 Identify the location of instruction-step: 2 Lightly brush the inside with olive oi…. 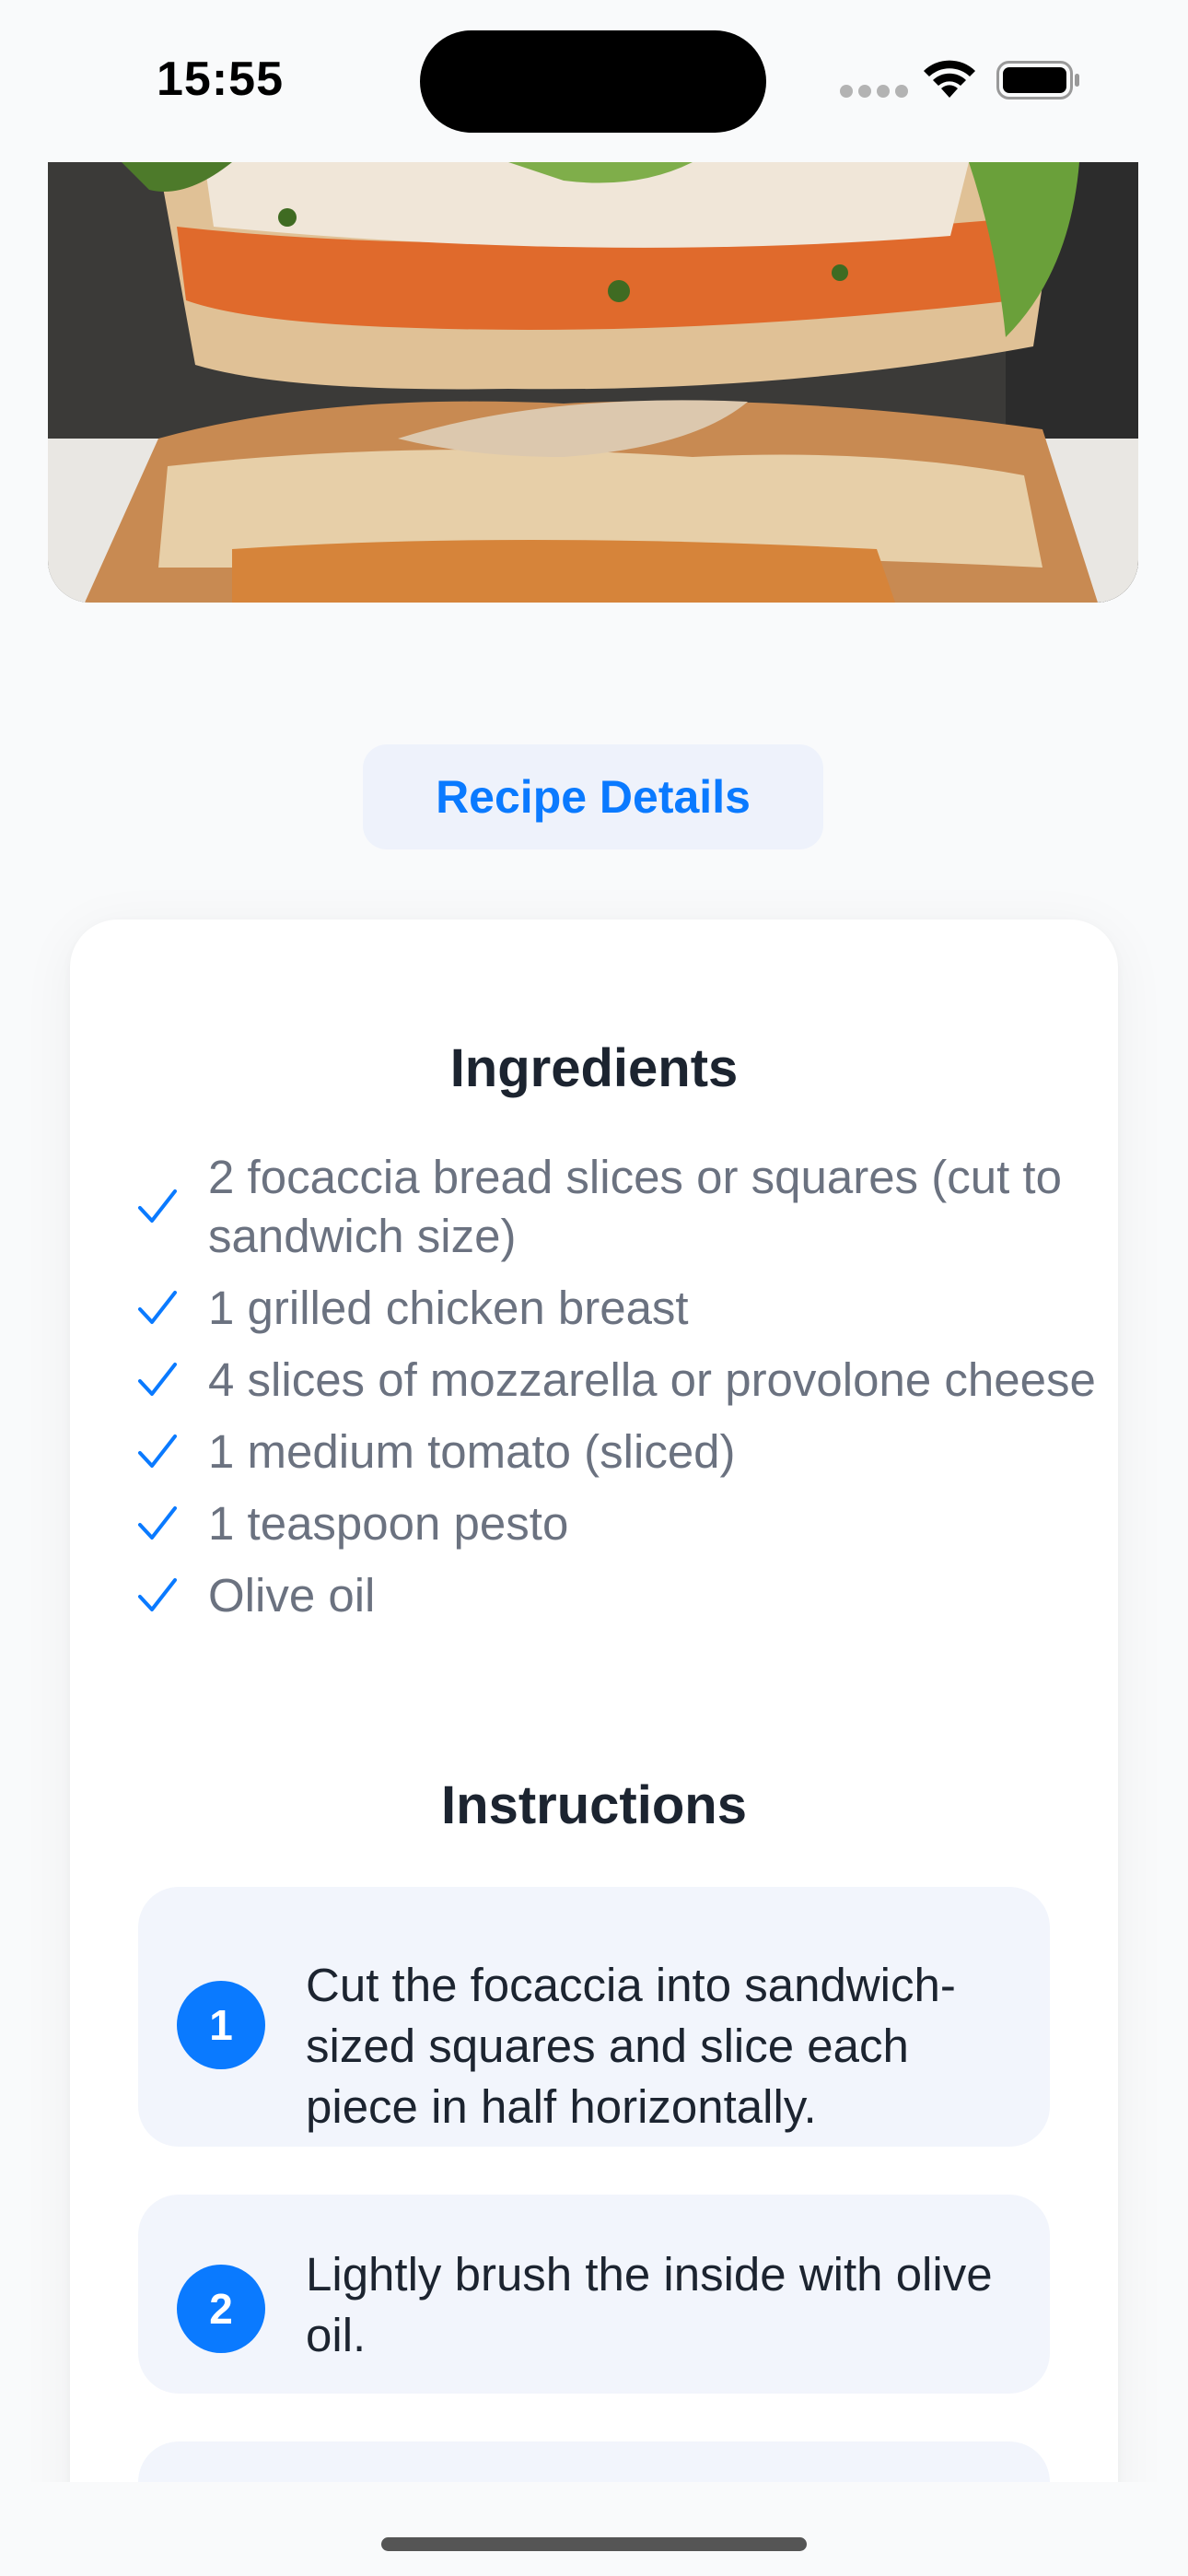
(594, 2294).